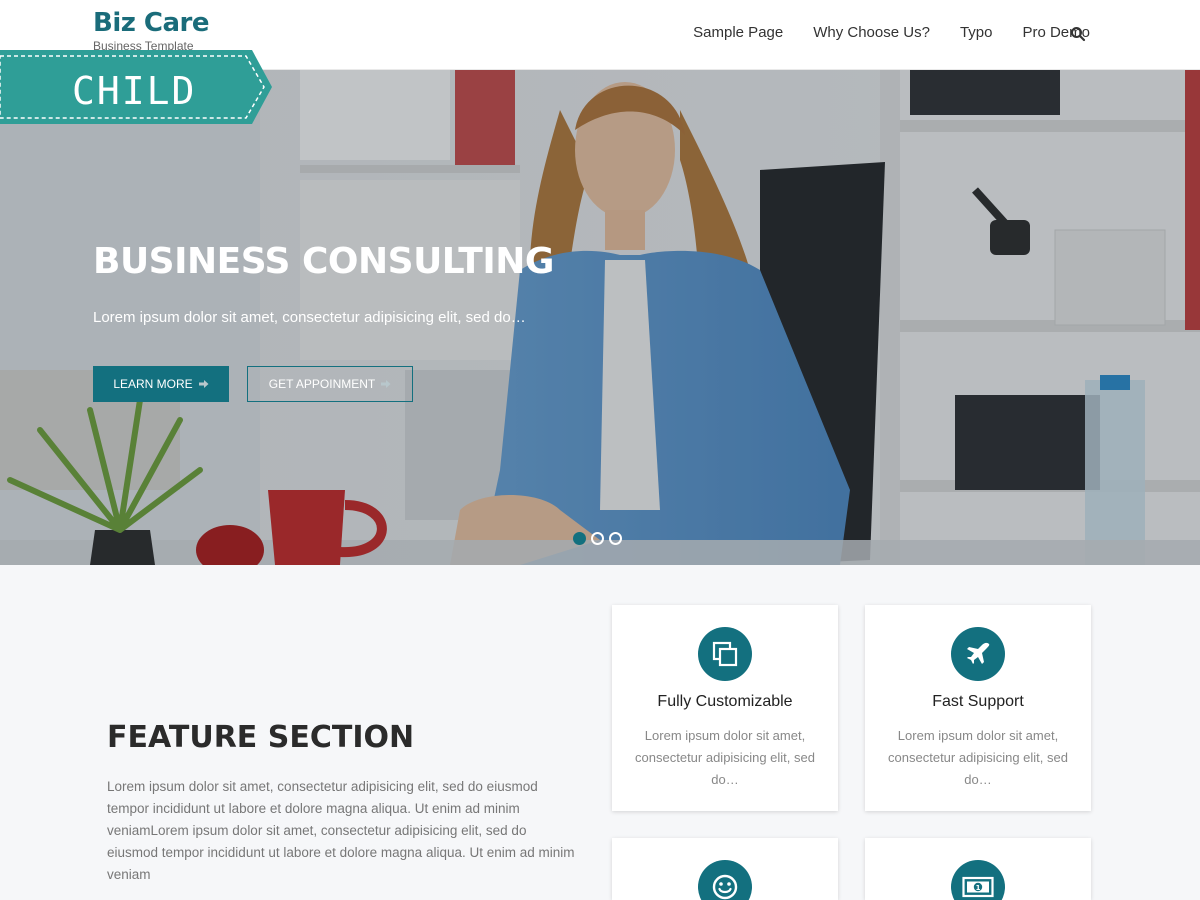 Image resolution: width=1200 pixels, height=900 pixels. What do you see at coordinates (978, 880) in the screenshot?
I see `money-icon: 1` at bounding box center [978, 880].